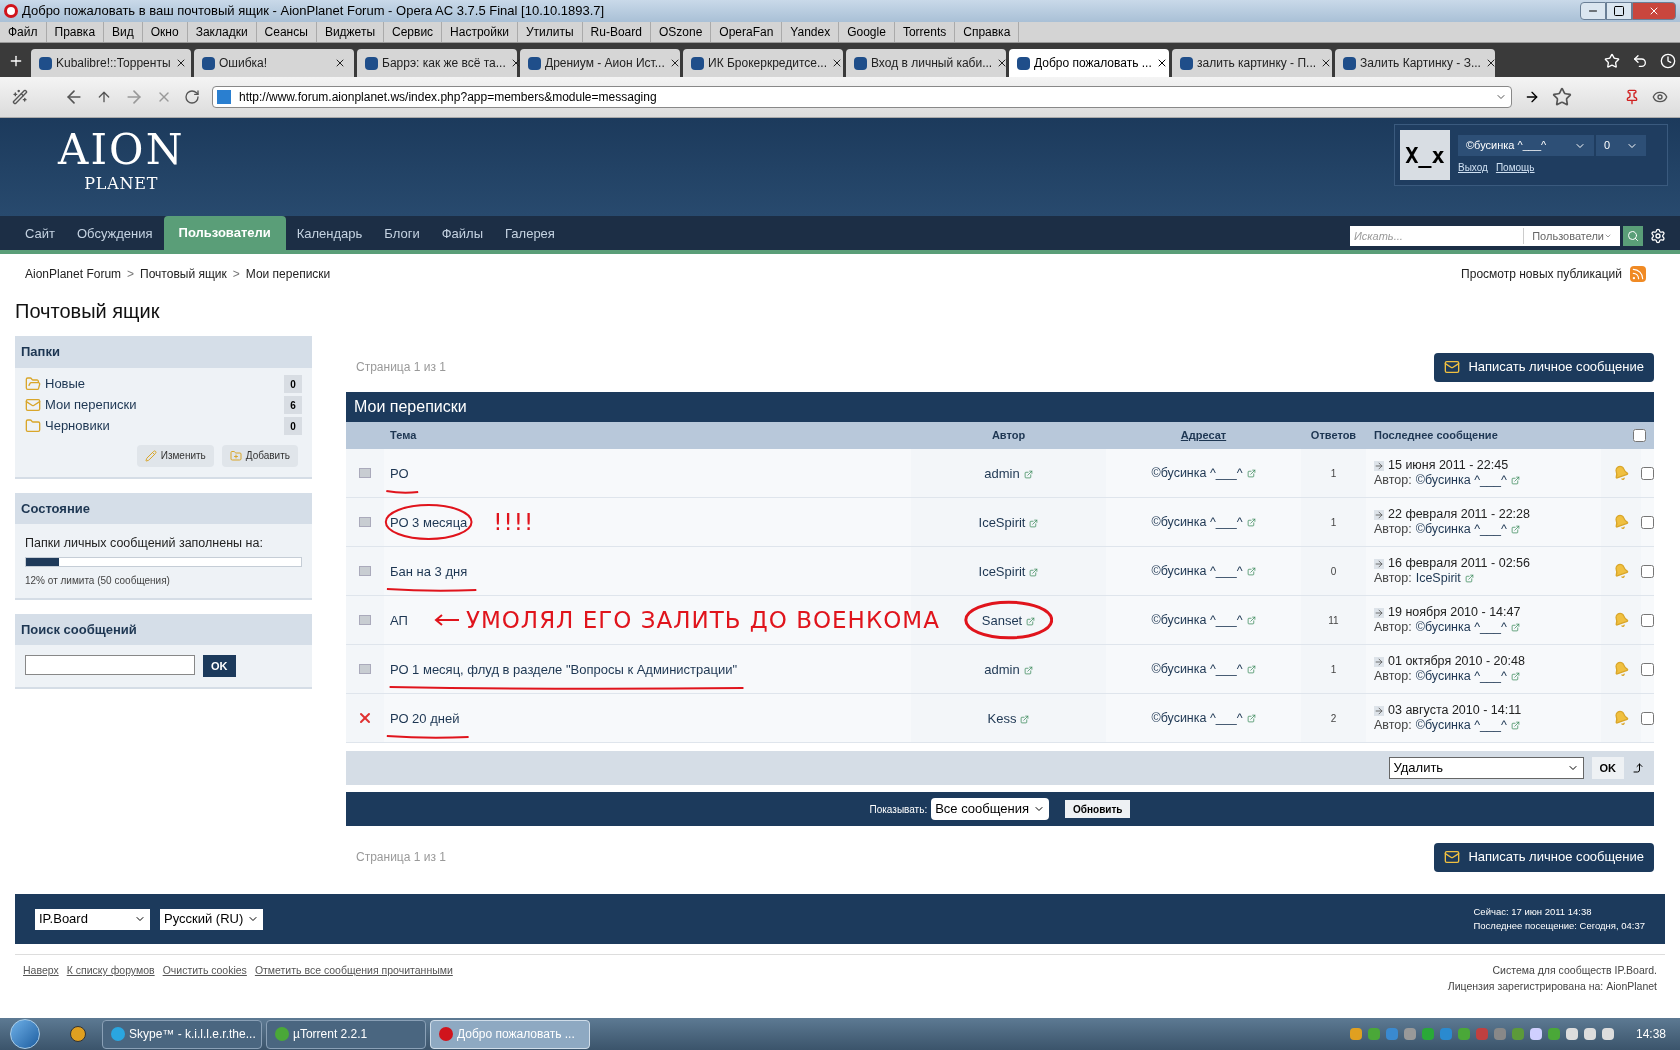  Describe the element at coordinates (75, 32) in the screenshot. I see `menu-item: Правка` at that location.